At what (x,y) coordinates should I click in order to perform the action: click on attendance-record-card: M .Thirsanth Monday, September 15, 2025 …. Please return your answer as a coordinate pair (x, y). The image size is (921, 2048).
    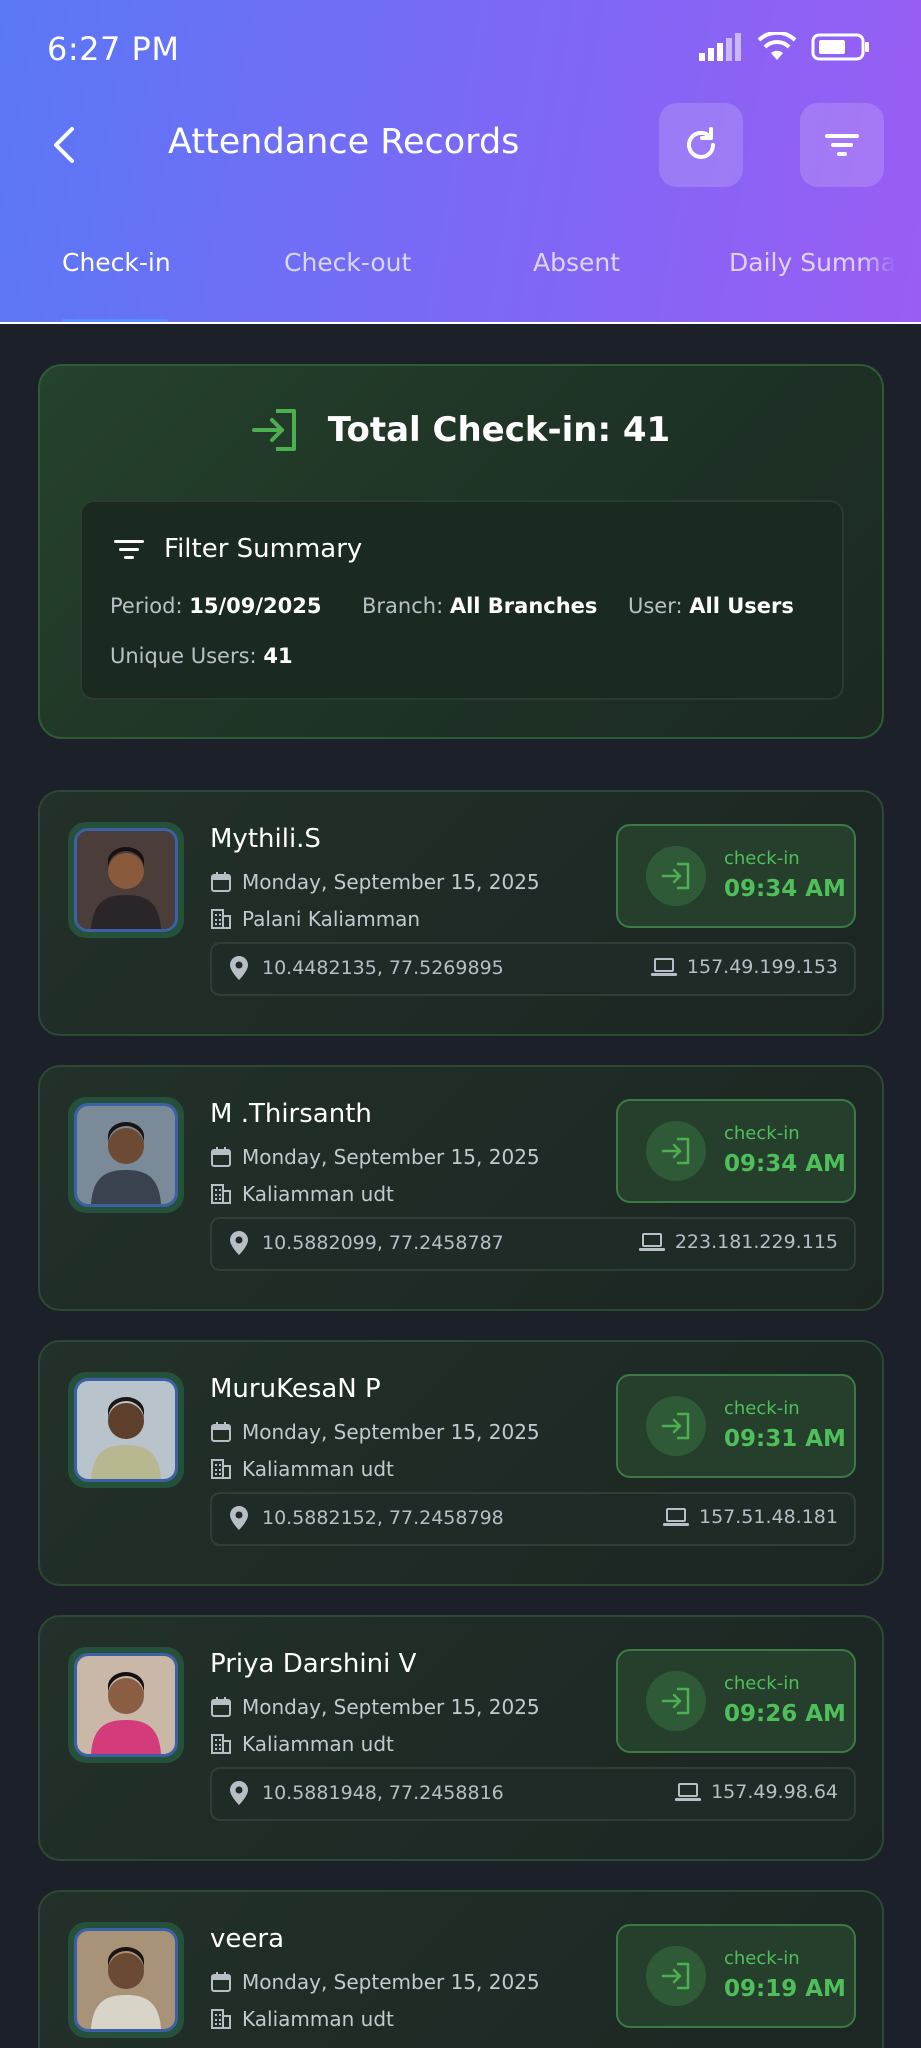
    Looking at the image, I should click on (461, 1188).